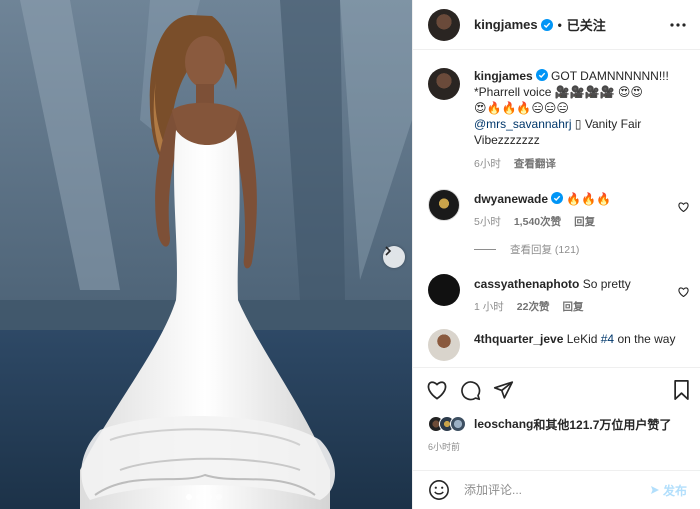 Image resolution: width=700 pixels, height=509 pixels. Describe the element at coordinates (526, 284) in the screenshot. I see `commenter-username: cassyathenaphoto` at that location.